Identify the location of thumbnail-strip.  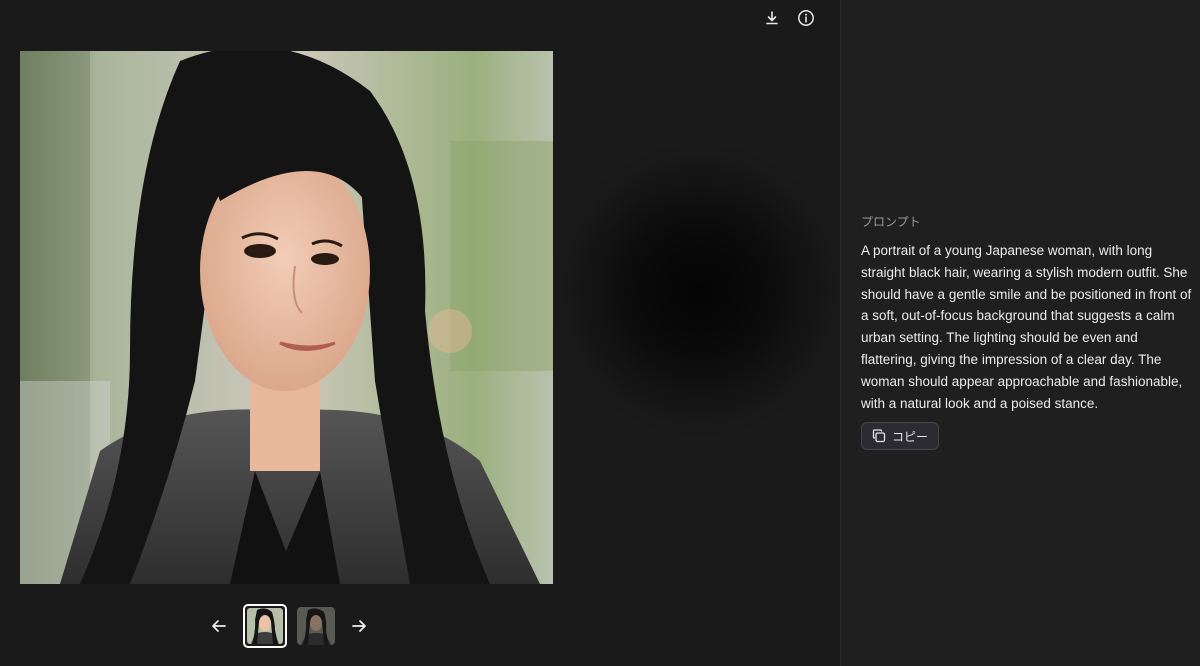
(289, 626).